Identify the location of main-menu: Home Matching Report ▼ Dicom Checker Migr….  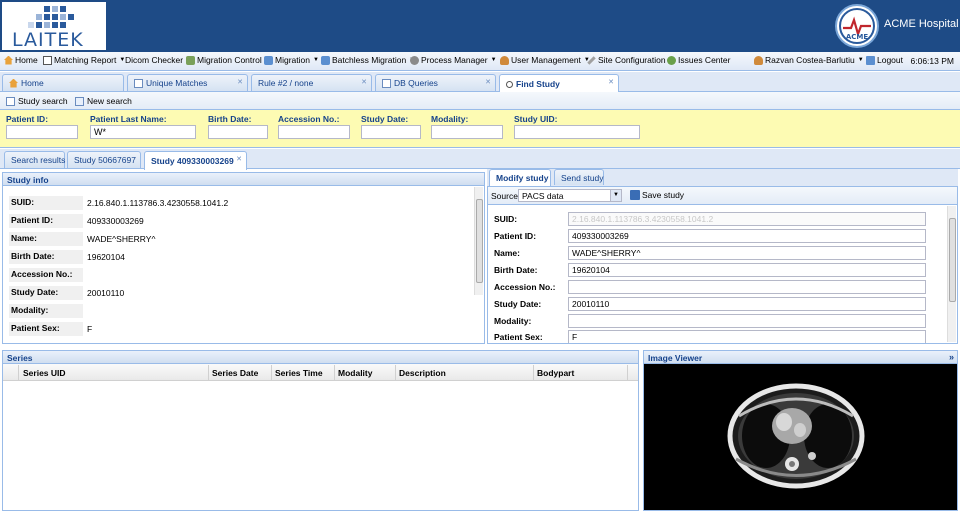
(480, 61).